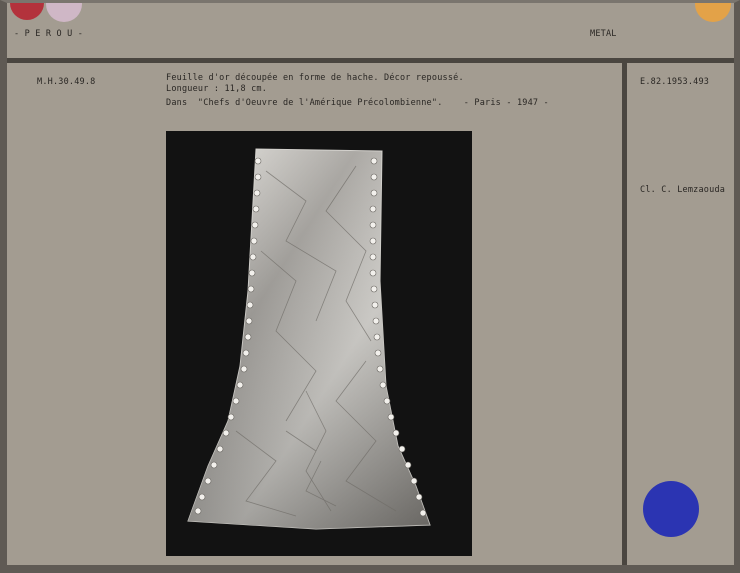  What do you see at coordinates (671, 509) in the screenshot?
I see `blue-color-dot` at bounding box center [671, 509].